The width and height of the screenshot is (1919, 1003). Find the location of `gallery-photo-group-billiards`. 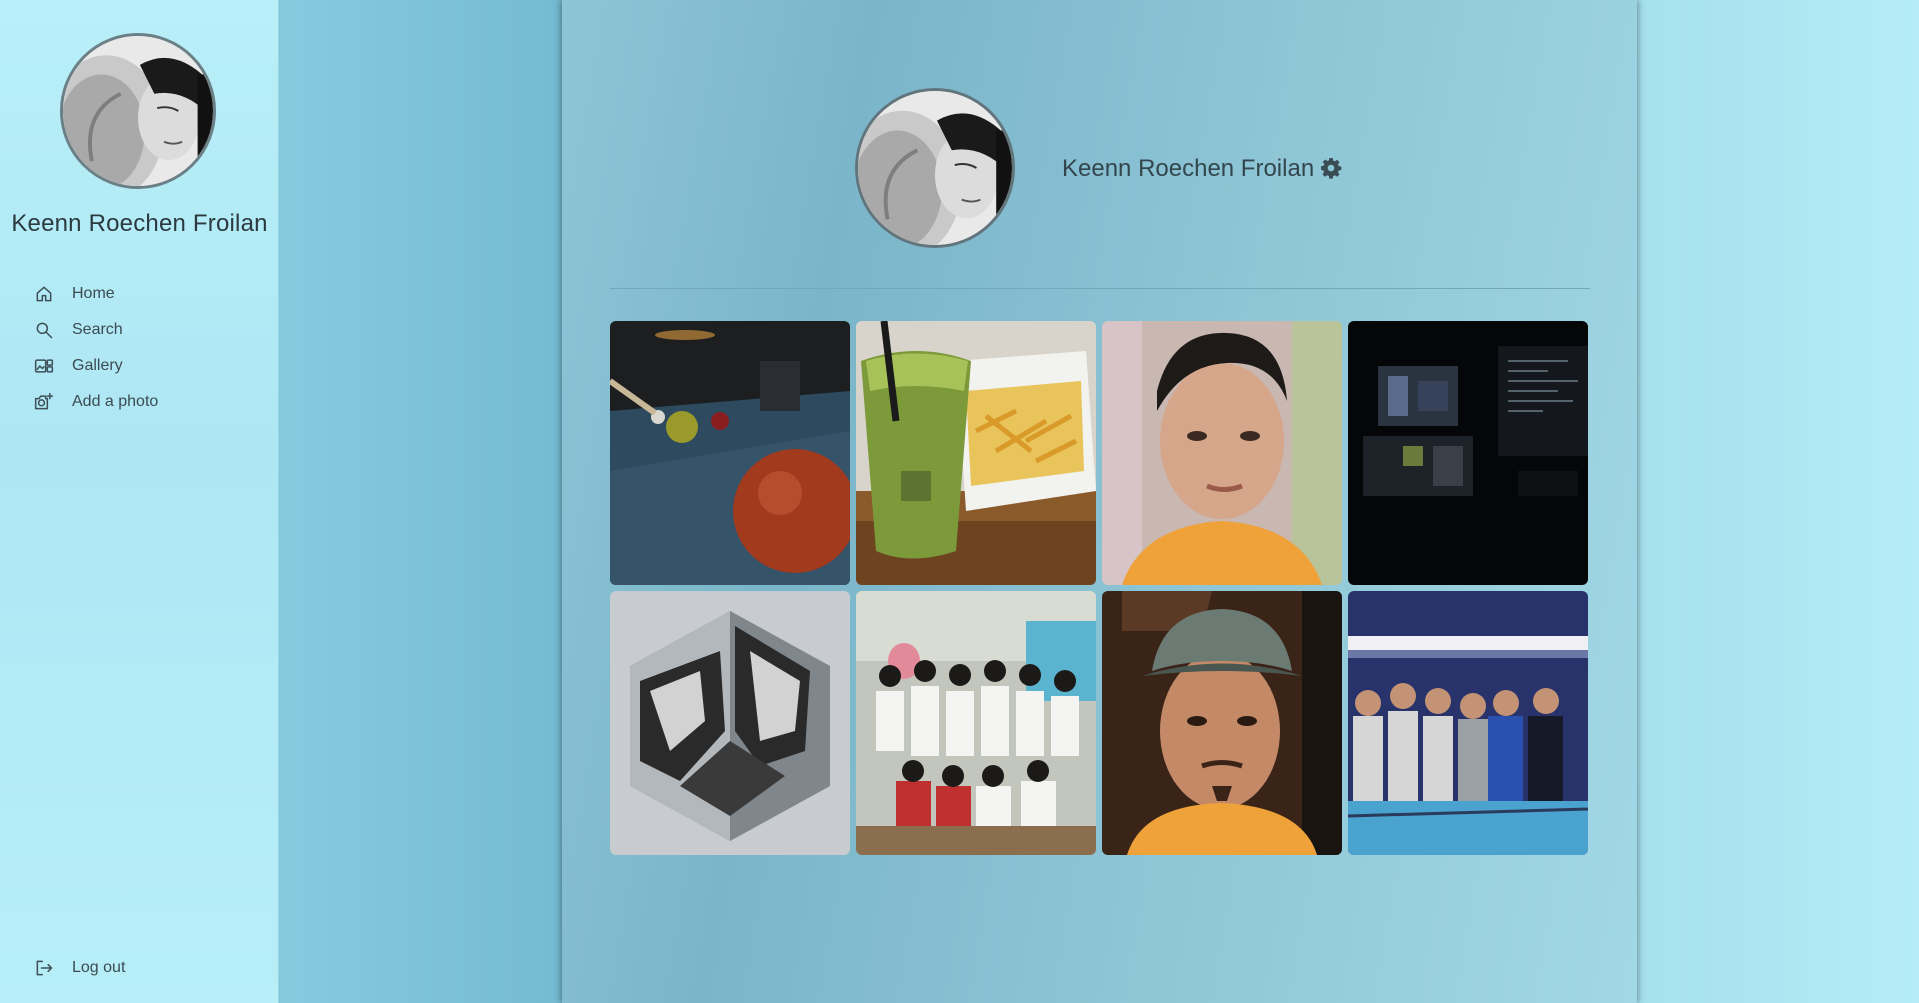

gallery-photo-group-billiards is located at coordinates (1468, 723).